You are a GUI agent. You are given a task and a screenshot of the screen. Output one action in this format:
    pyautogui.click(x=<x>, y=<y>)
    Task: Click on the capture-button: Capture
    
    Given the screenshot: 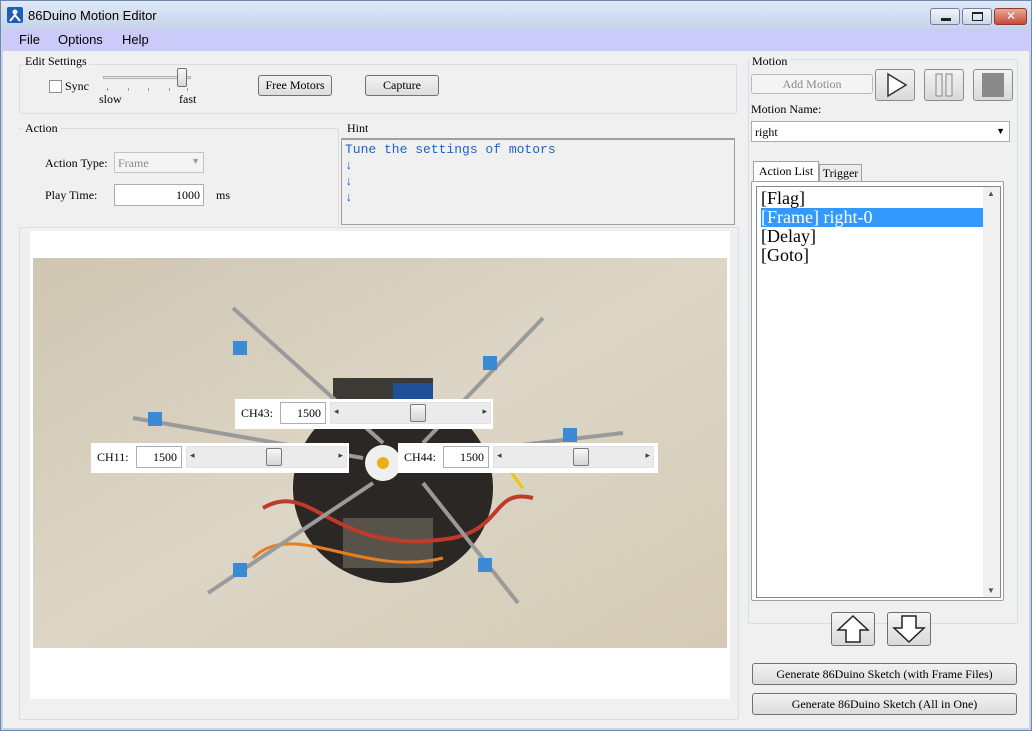 What is the action you would take?
    pyautogui.click(x=402, y=85)
    